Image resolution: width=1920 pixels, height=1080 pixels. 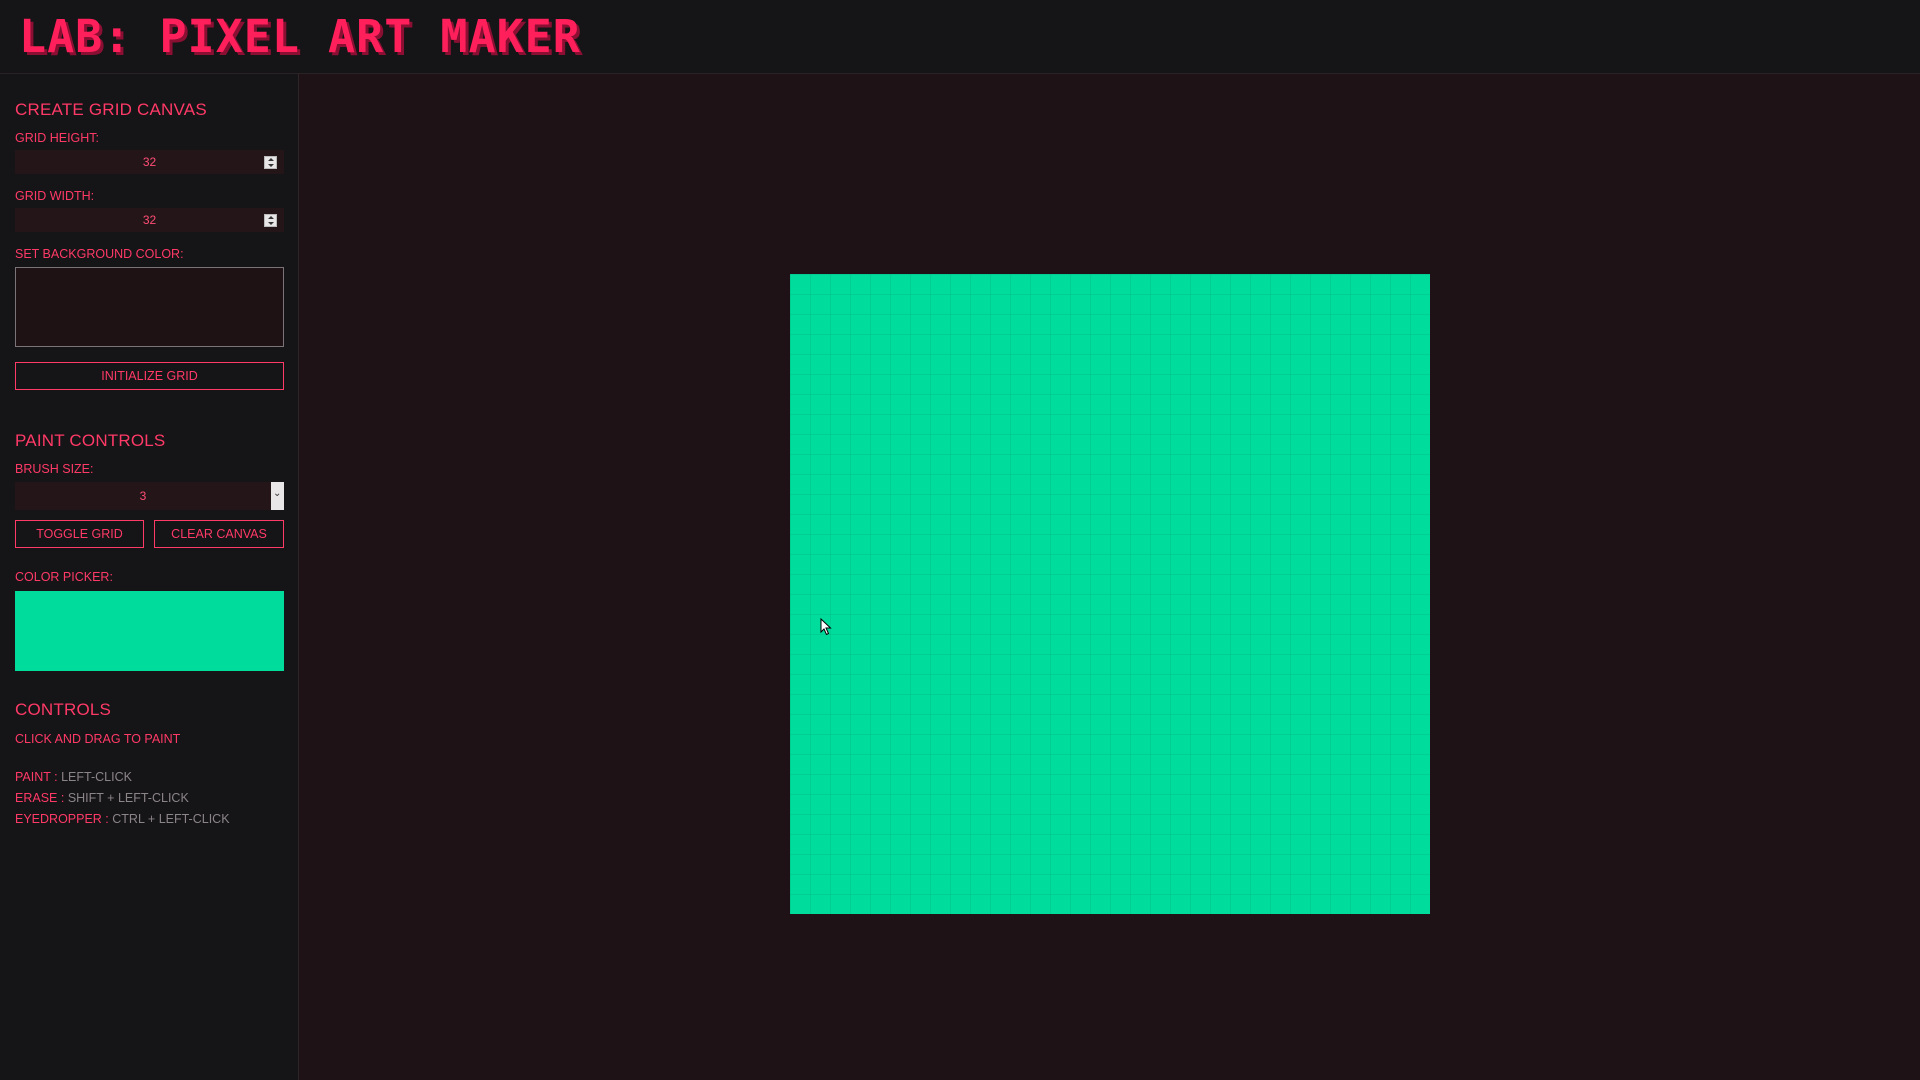 I want to click on controls-item-erase: ERASE : SHIFT + LEFT-CLICK, so click(x=102, y=798).